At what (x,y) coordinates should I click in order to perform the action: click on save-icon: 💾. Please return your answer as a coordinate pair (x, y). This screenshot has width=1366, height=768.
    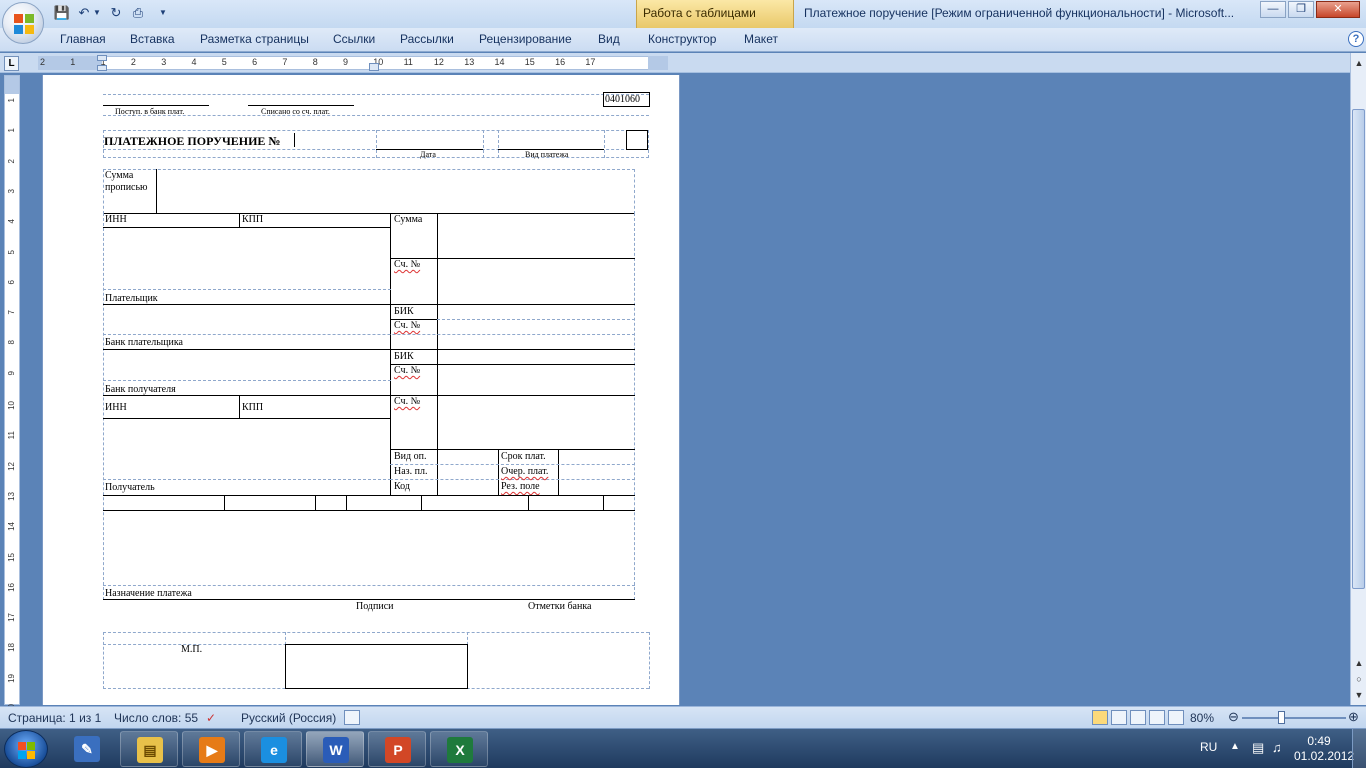
    Looking at the image, I should click on (62, 13).